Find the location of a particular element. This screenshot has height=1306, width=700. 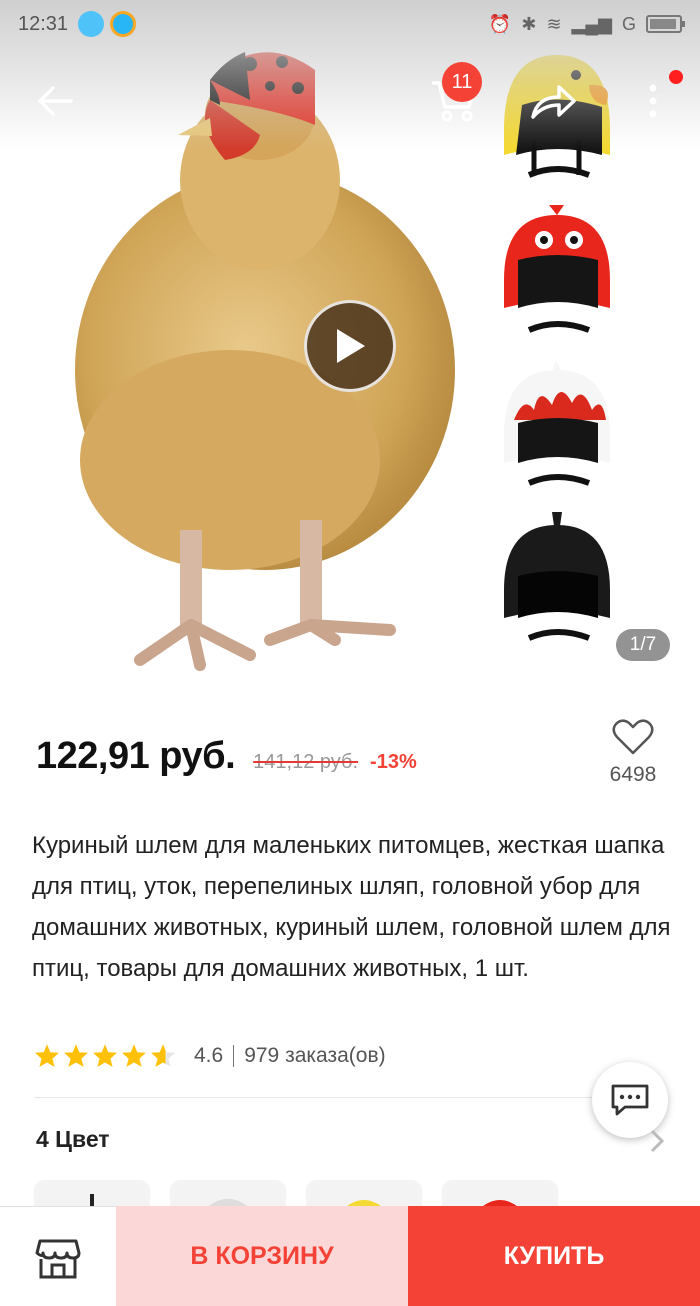

bottom-action-bar: В КОРЗИНУ КУПИТЬ is located at coordinates (350, 1256).